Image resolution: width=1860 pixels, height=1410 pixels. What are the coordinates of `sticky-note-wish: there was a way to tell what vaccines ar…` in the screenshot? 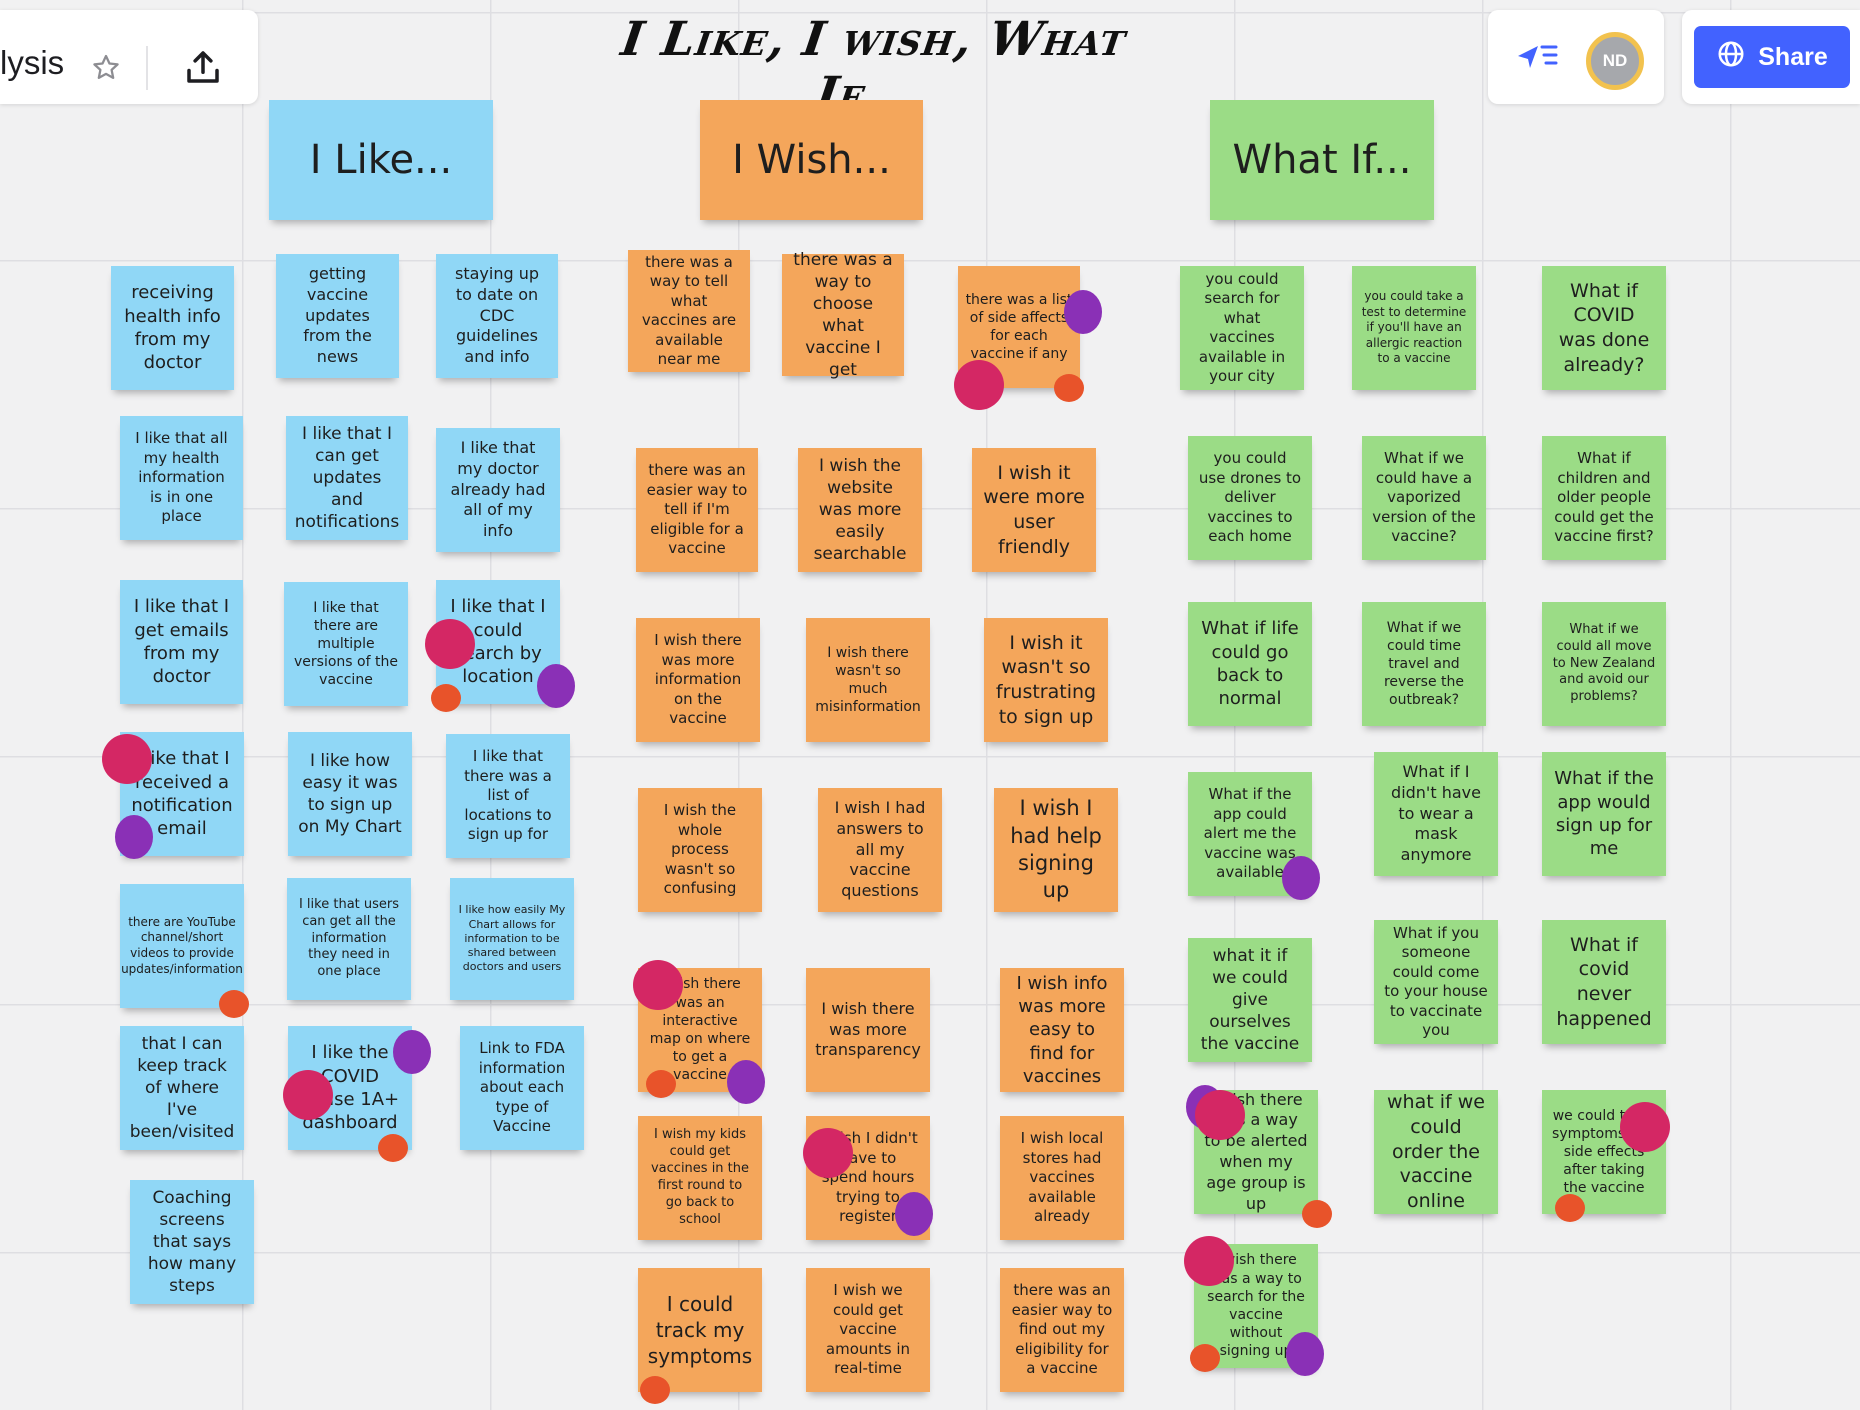 It's located at (689, 311).